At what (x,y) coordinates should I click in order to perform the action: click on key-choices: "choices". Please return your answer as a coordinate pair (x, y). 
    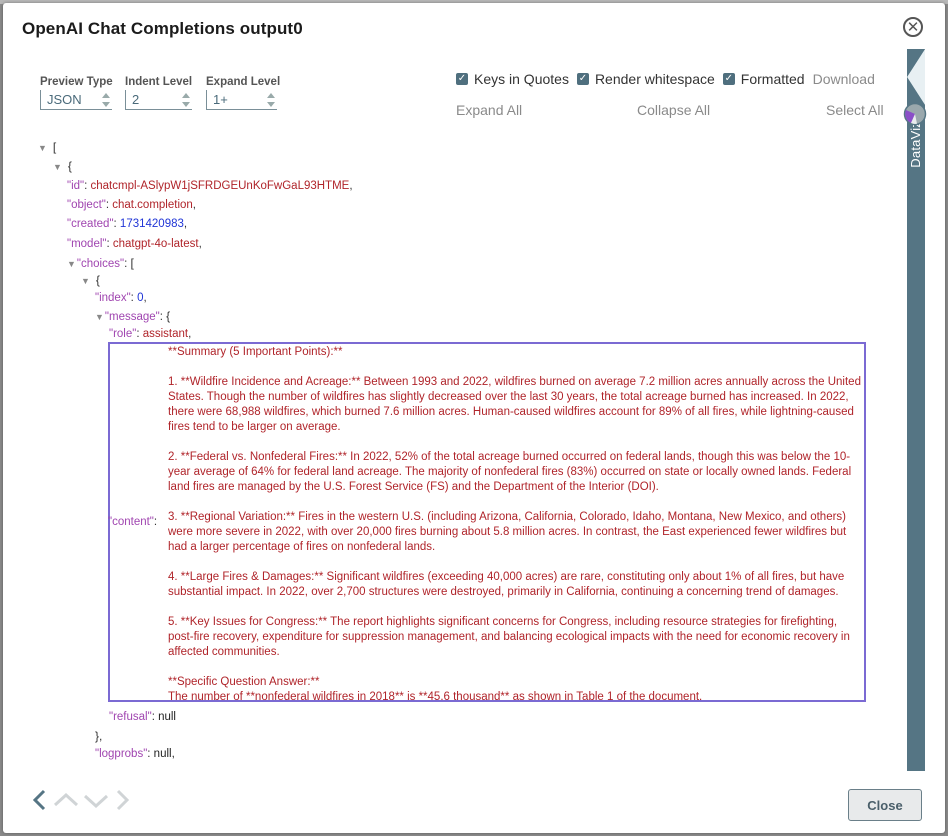
    Looking at the image, I should click on (100, 264).